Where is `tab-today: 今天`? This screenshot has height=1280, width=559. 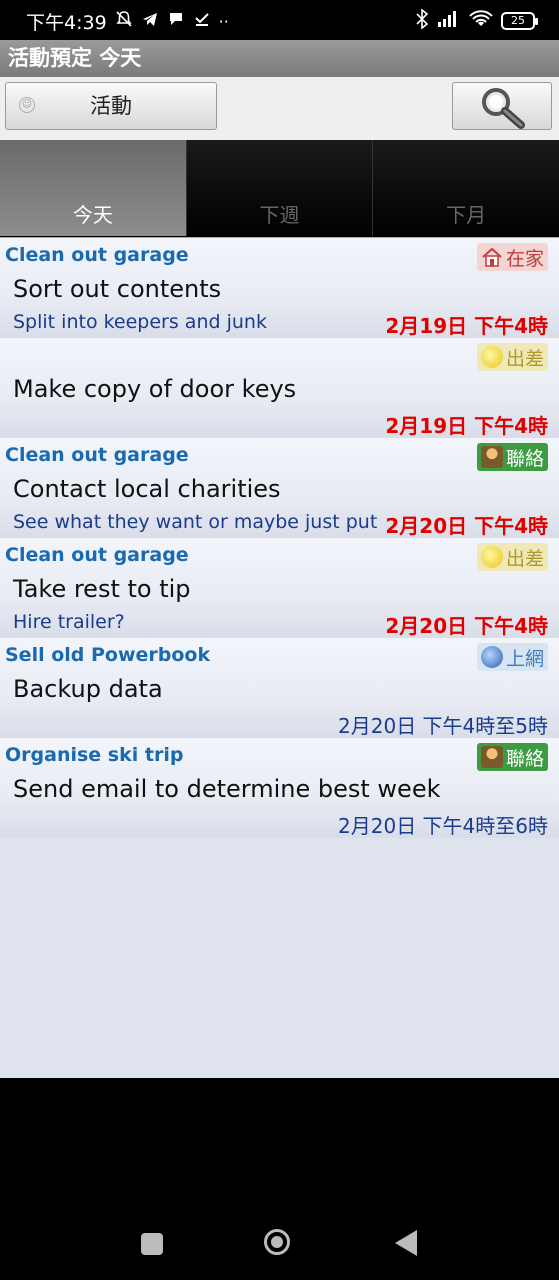 tab-today: 今天 is located at coordinates (93, 188).